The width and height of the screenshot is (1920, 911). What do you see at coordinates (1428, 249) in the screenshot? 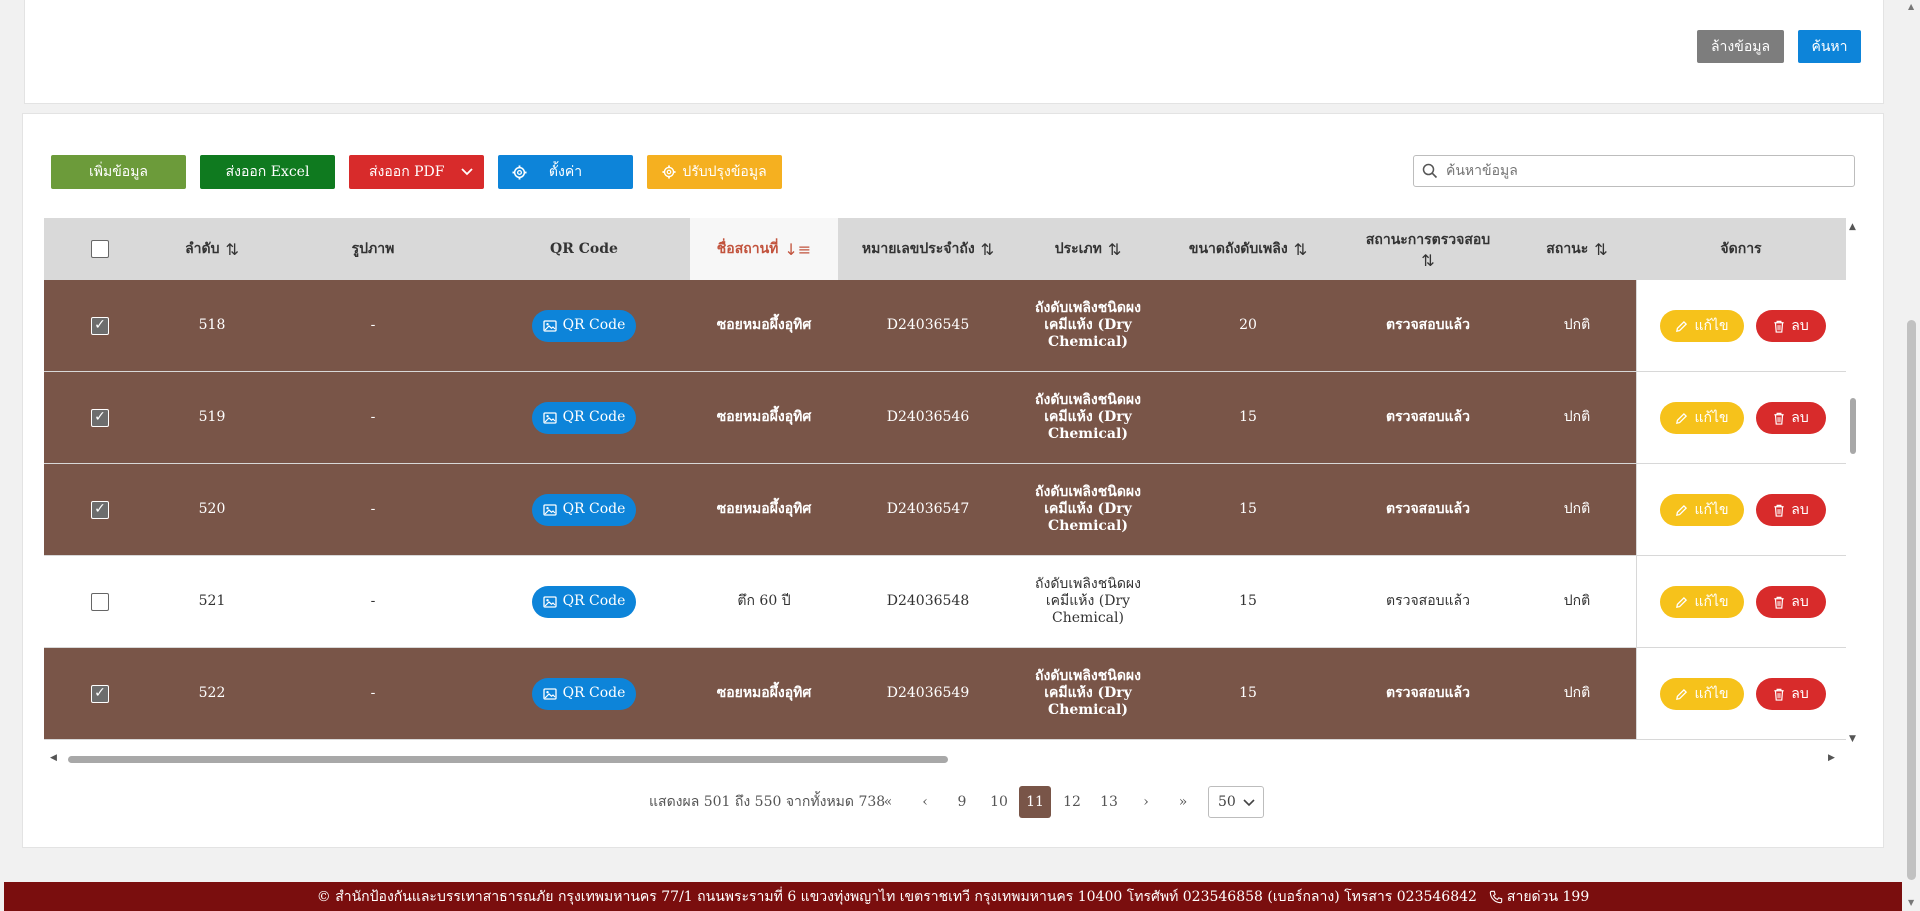
I see `header-inspect: สถานะการตรวจสอบ ⇅` at bounding box center [1428, 249].